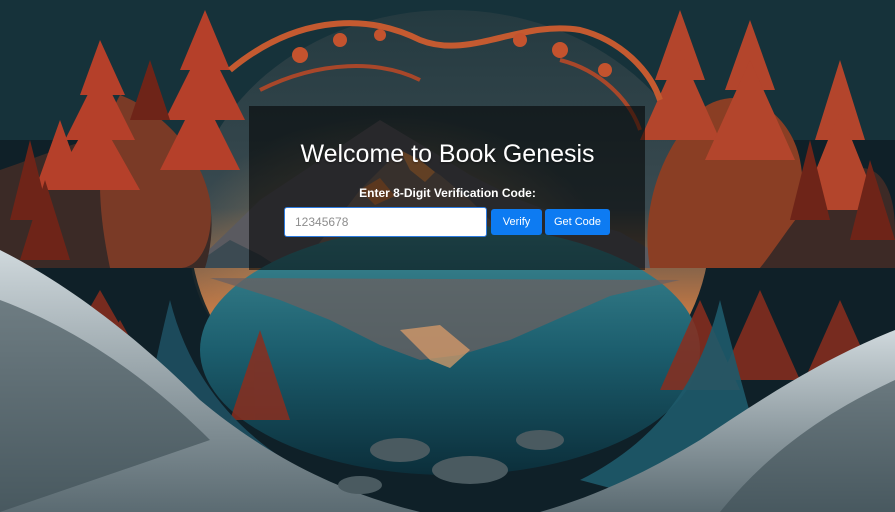 The image size is (895, 512). I want to click on verify-button: Verify, so click(516, 222).